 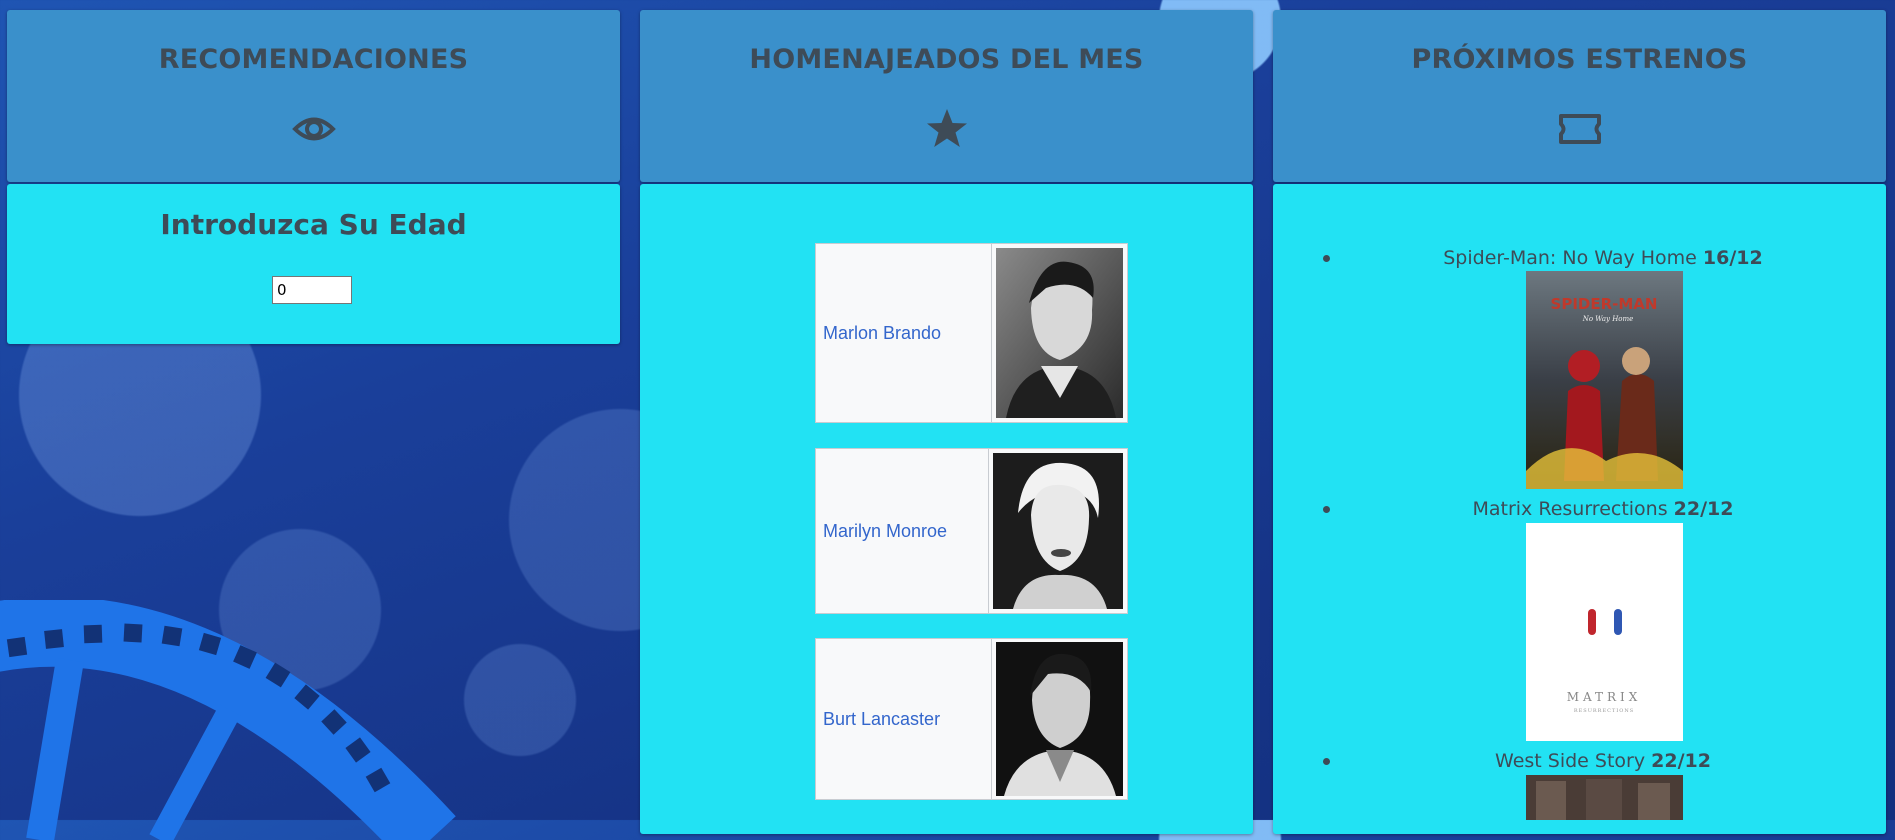 I want to click on tribute-card: Marlon Brando, so click(x=971, y=333).